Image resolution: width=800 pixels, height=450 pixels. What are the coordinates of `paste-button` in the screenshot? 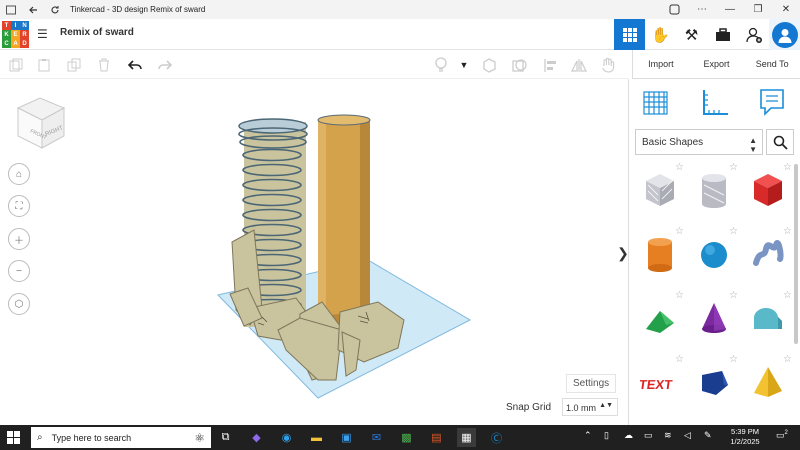 It's located at (44, 65).